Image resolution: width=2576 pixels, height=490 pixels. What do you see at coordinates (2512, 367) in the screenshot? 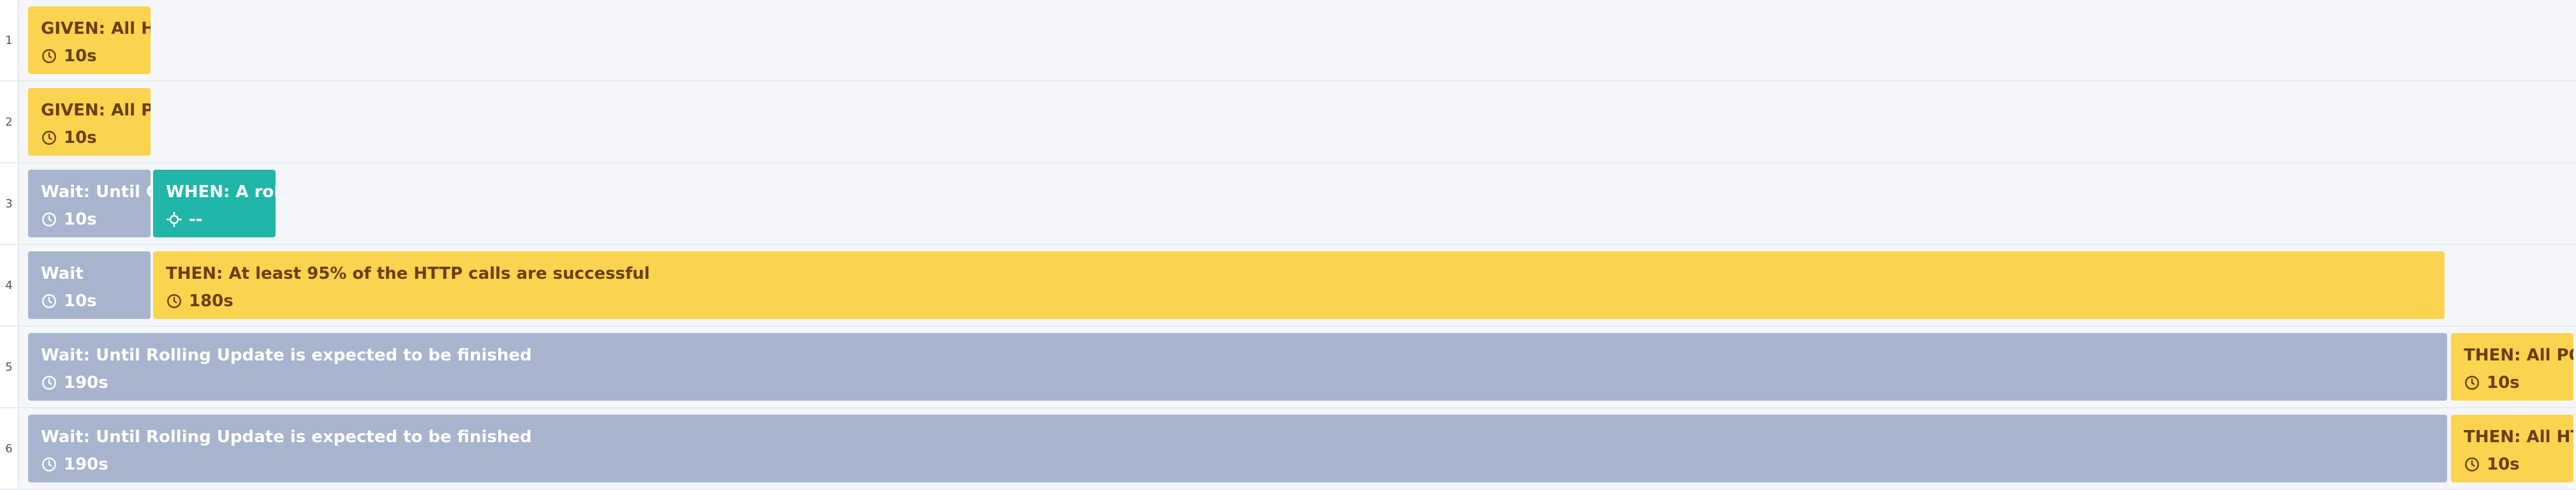
I see `then-step-block: THEN: All PODs are ready 10s` at bounding box center [2512, 367].